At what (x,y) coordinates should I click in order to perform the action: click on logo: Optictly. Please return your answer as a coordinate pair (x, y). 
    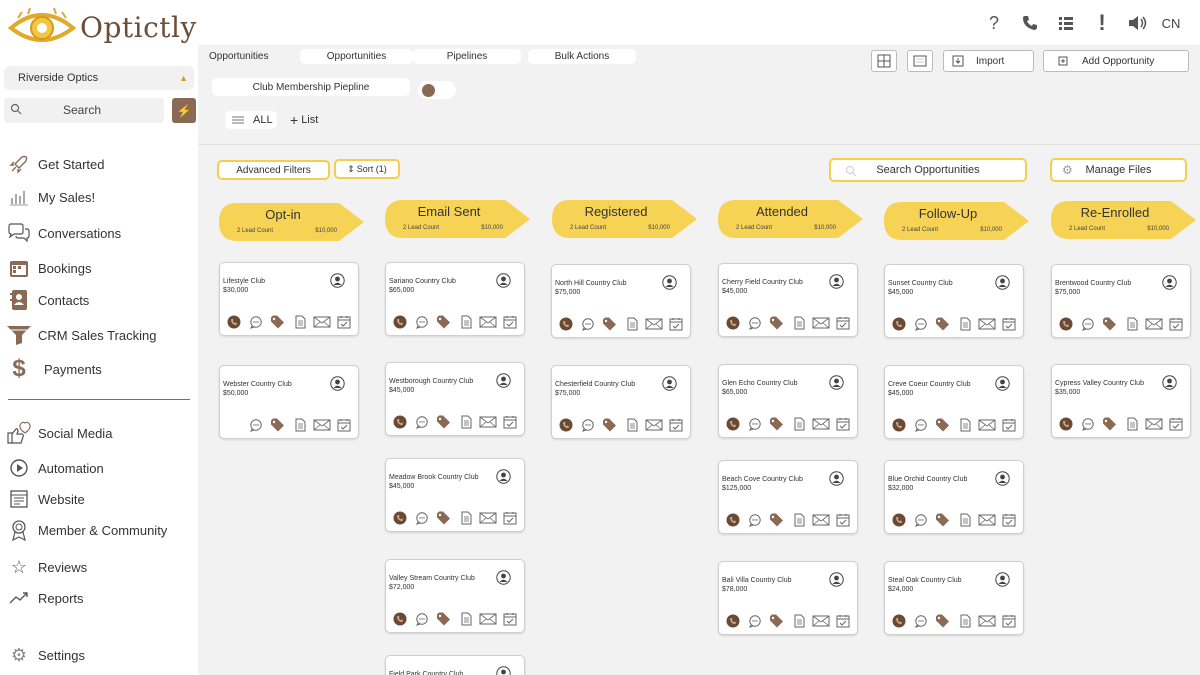
    Looking at the image, I should click on (102, 27).